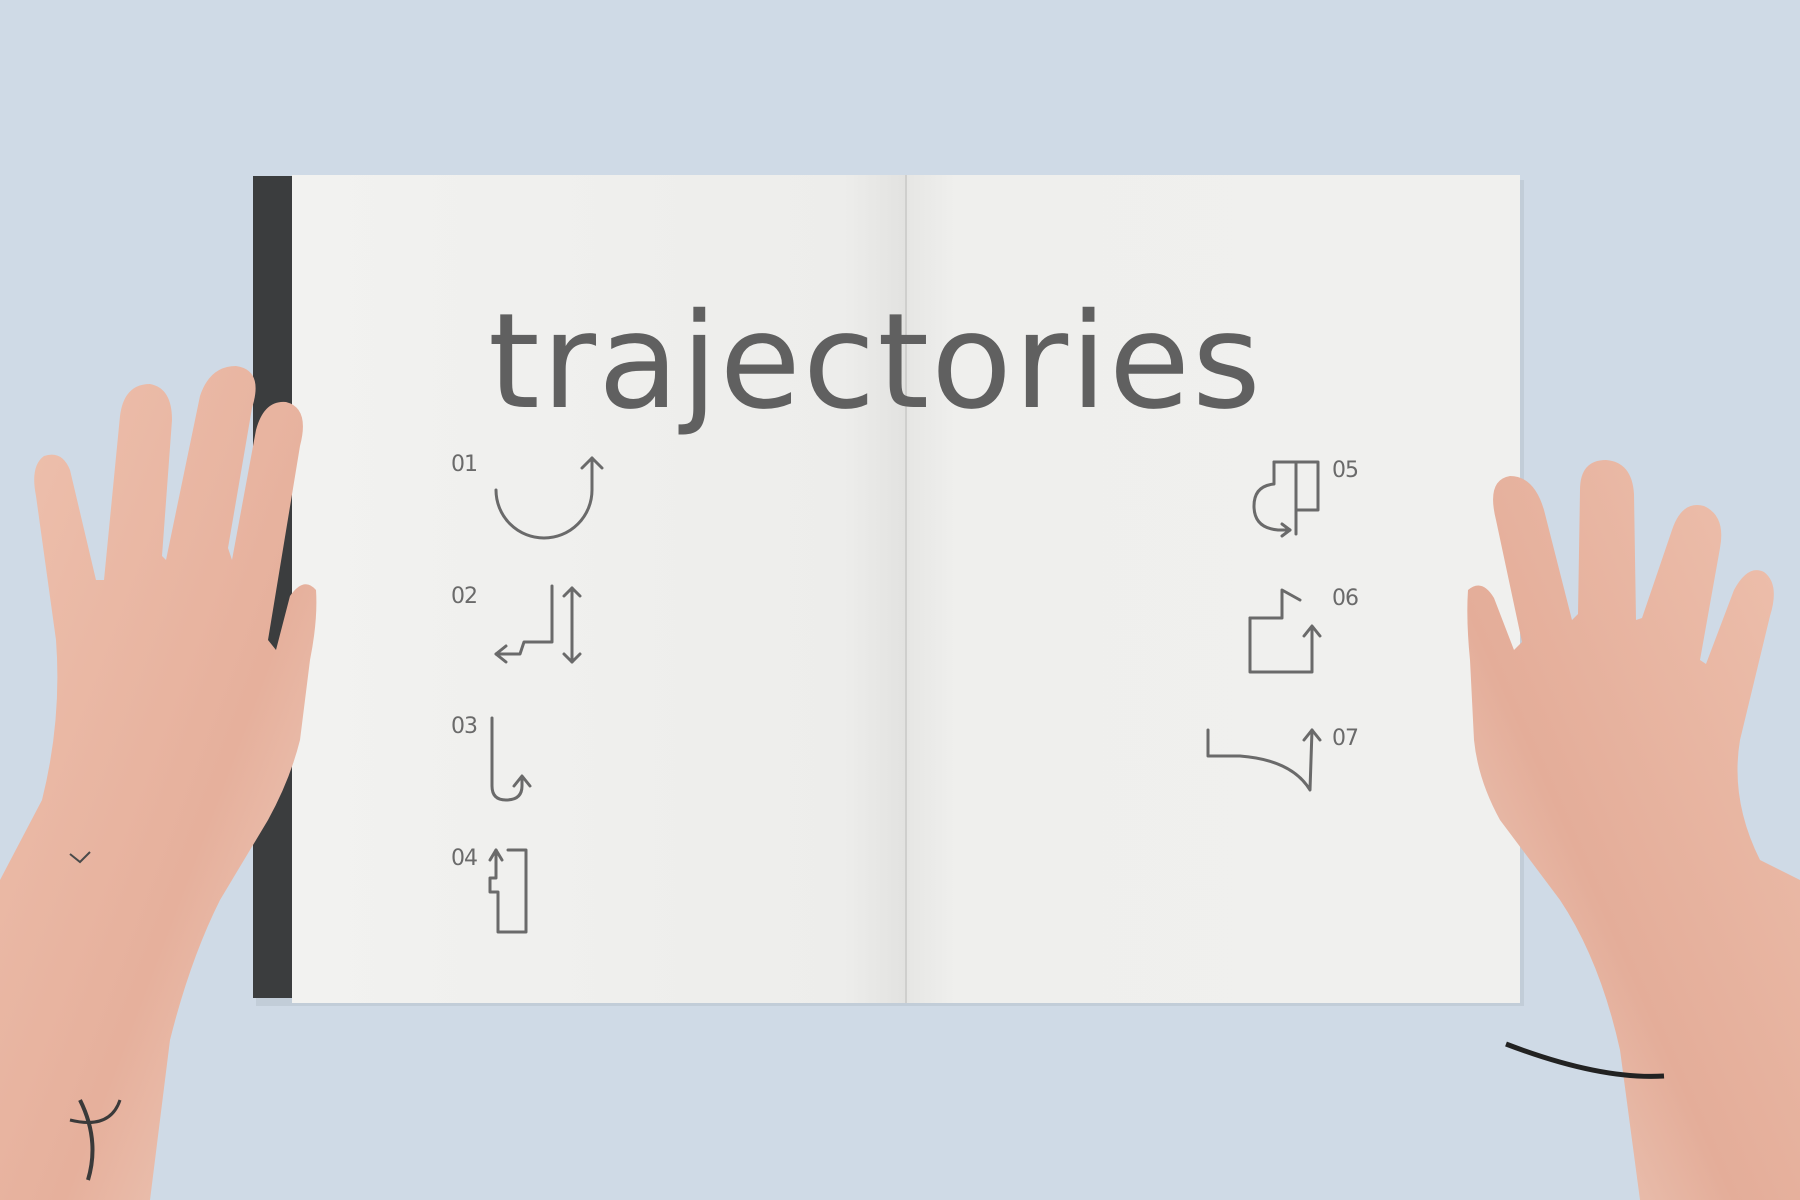 The width and height of the screenshot is (1800, 1200). I want to click on item-number-01: 01, so click(464, 464).